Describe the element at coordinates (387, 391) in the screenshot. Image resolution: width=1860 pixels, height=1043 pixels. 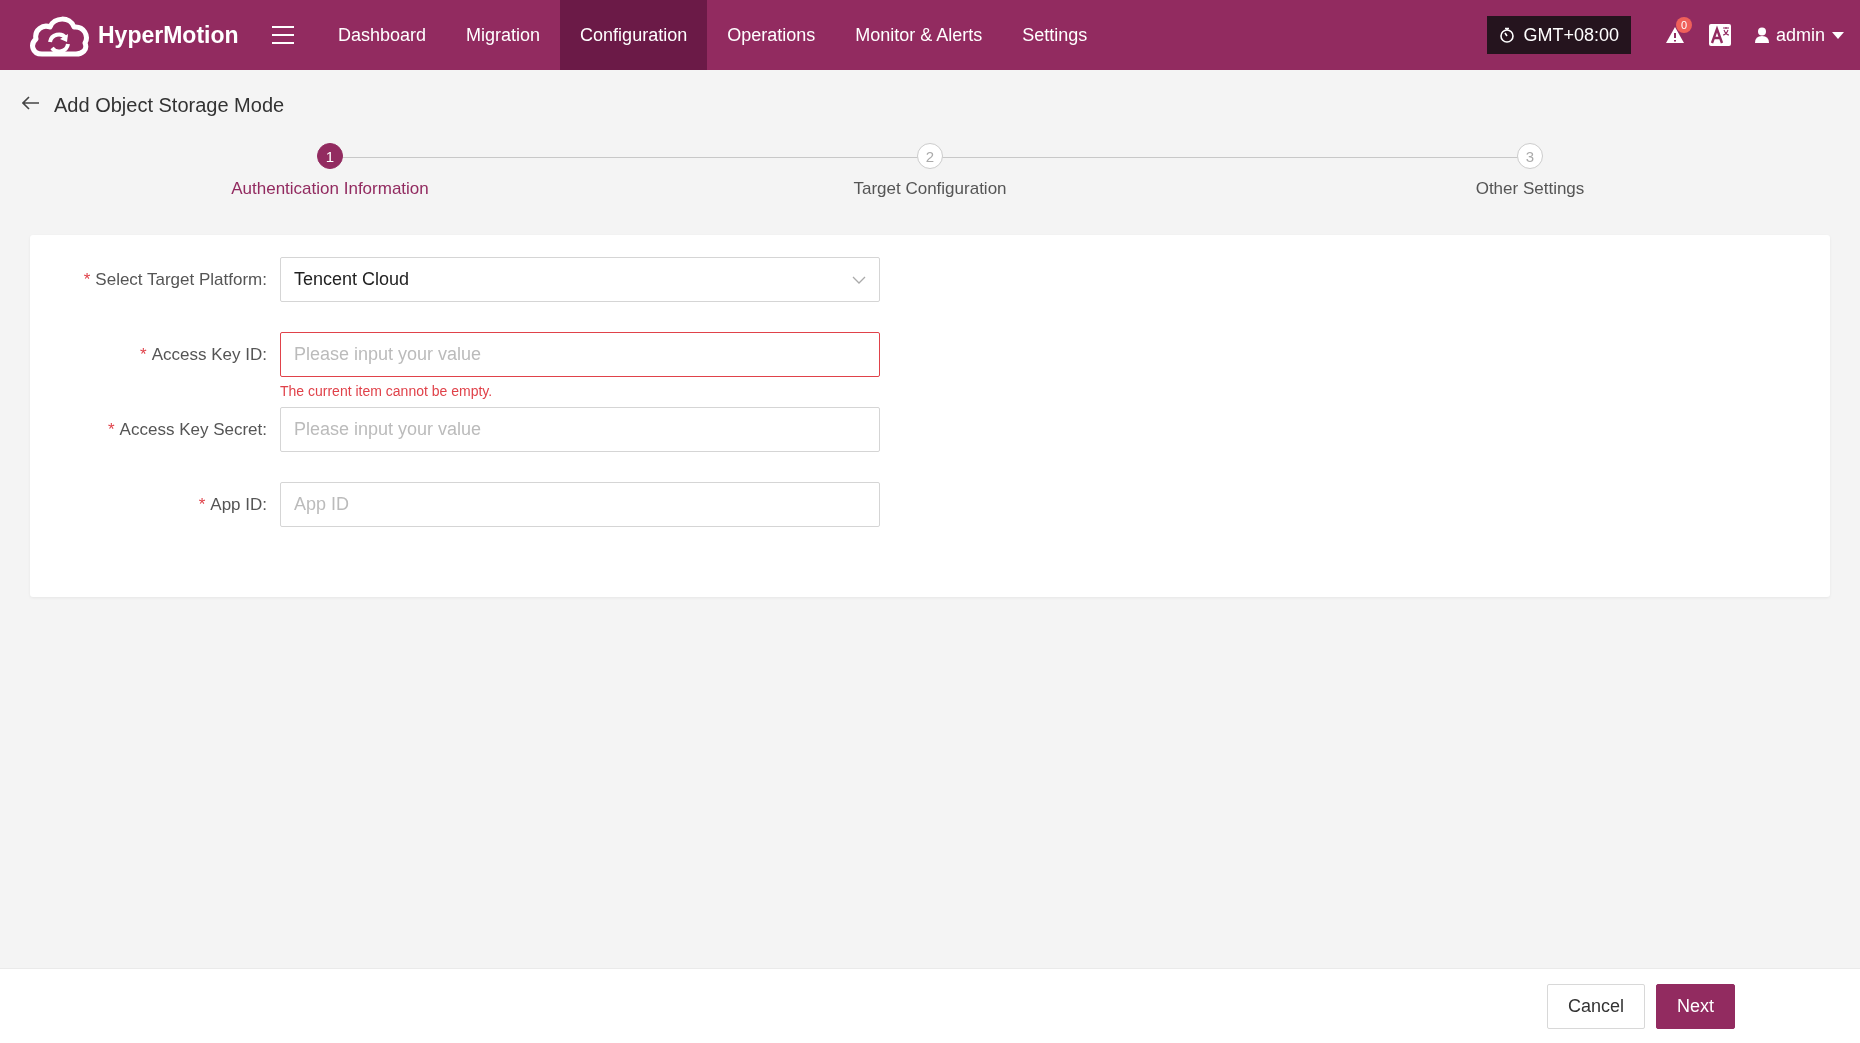
I see `error-message: The current item cannot be empty.` at that location.